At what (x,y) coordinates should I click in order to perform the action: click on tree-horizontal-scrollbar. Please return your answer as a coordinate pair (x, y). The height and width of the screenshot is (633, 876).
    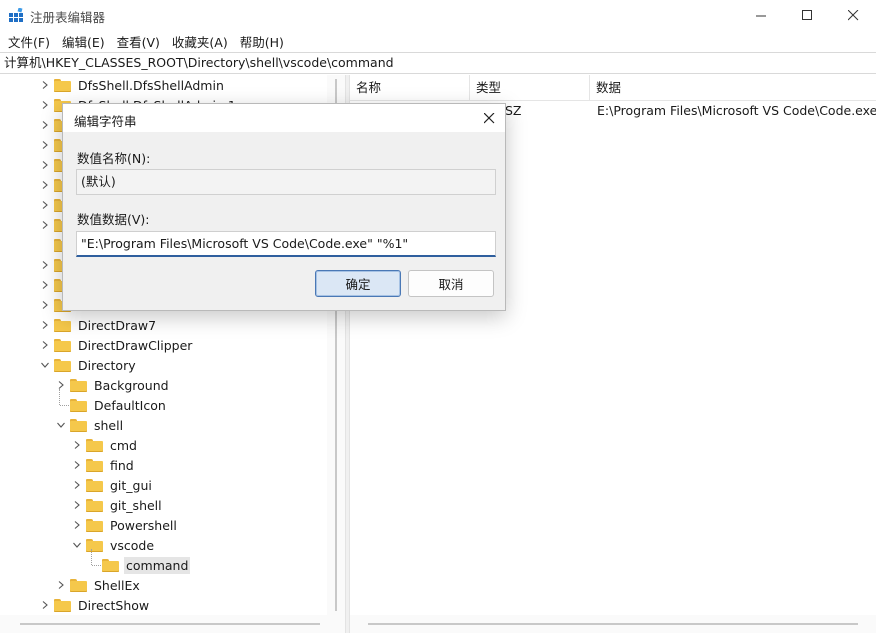
    Looking at the image, I should click on (172, 624).